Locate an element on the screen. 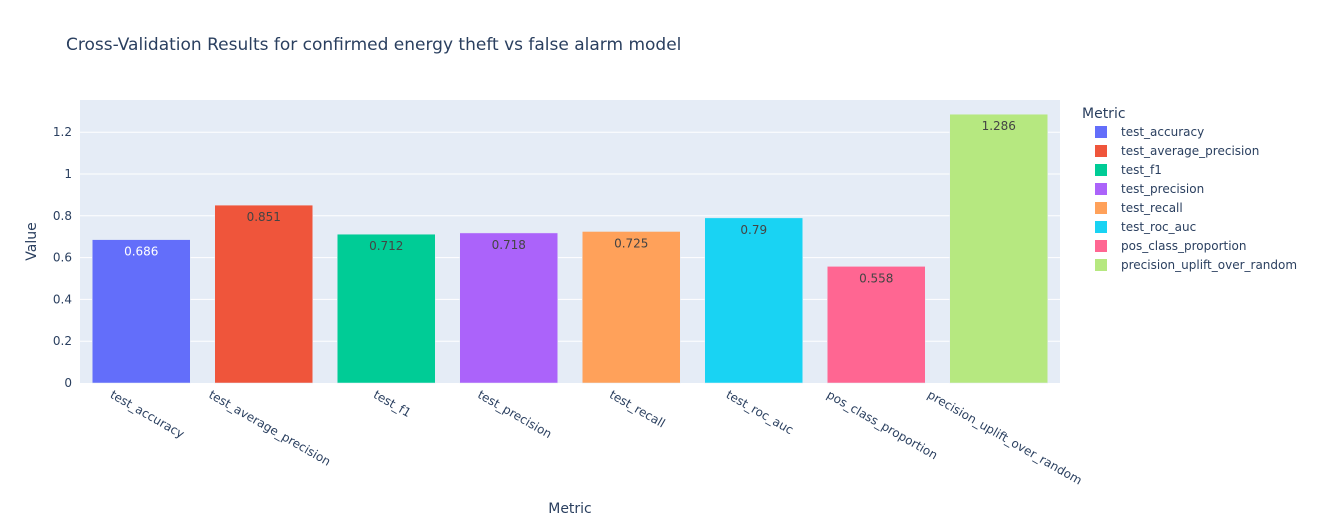  legend-item-test-f1: test_f1 is located at coordinates (1141, 170).